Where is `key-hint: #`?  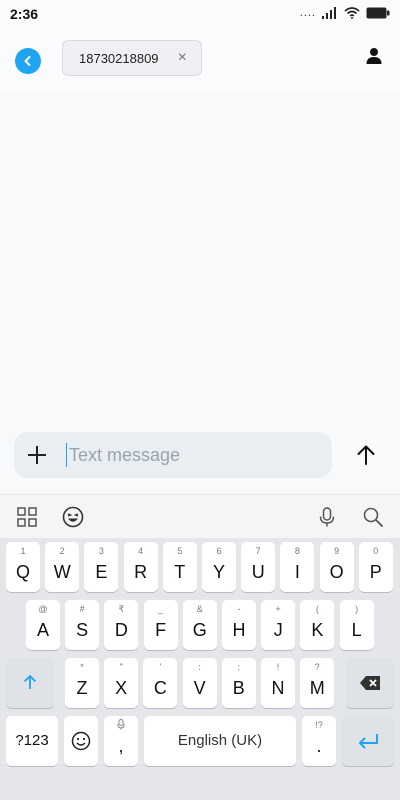 key-hint: # is located at coordinates (82, 609).